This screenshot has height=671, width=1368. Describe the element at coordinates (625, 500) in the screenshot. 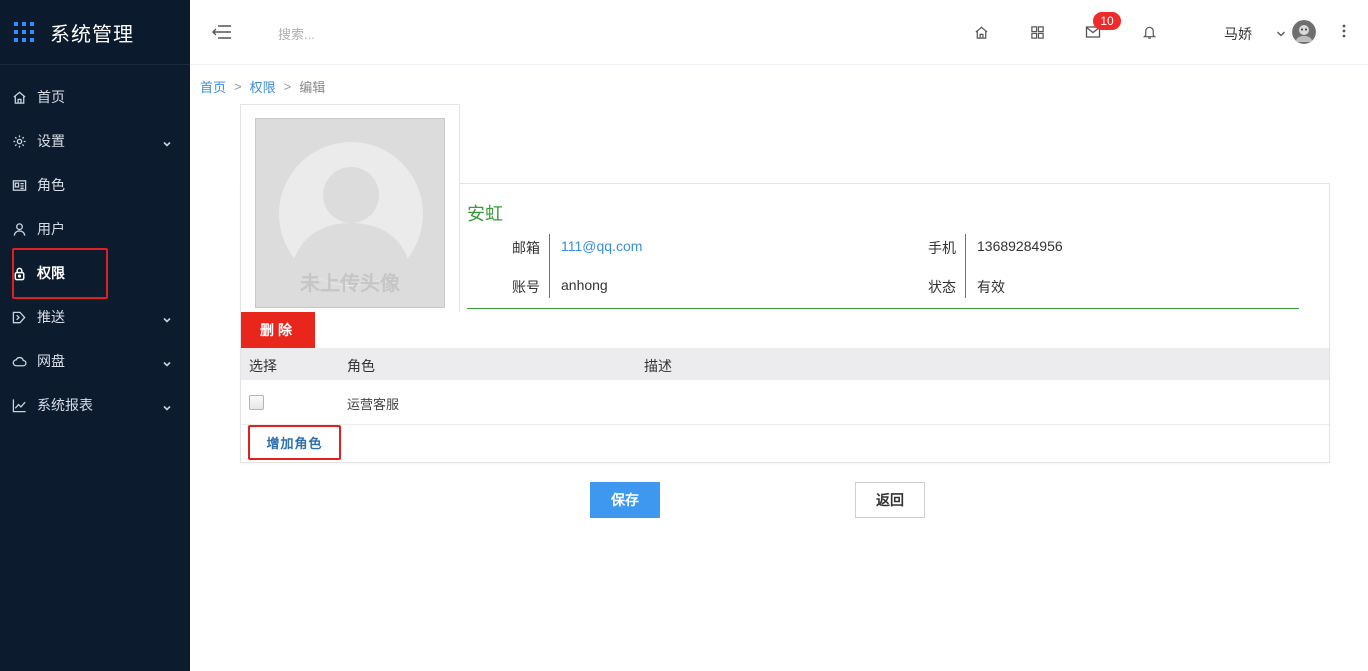

I see `save-button: 保存` at that location.